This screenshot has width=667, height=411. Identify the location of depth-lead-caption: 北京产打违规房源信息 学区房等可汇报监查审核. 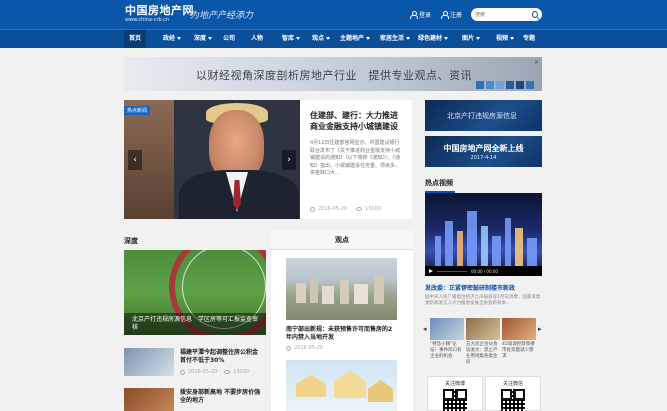
(195, 323).